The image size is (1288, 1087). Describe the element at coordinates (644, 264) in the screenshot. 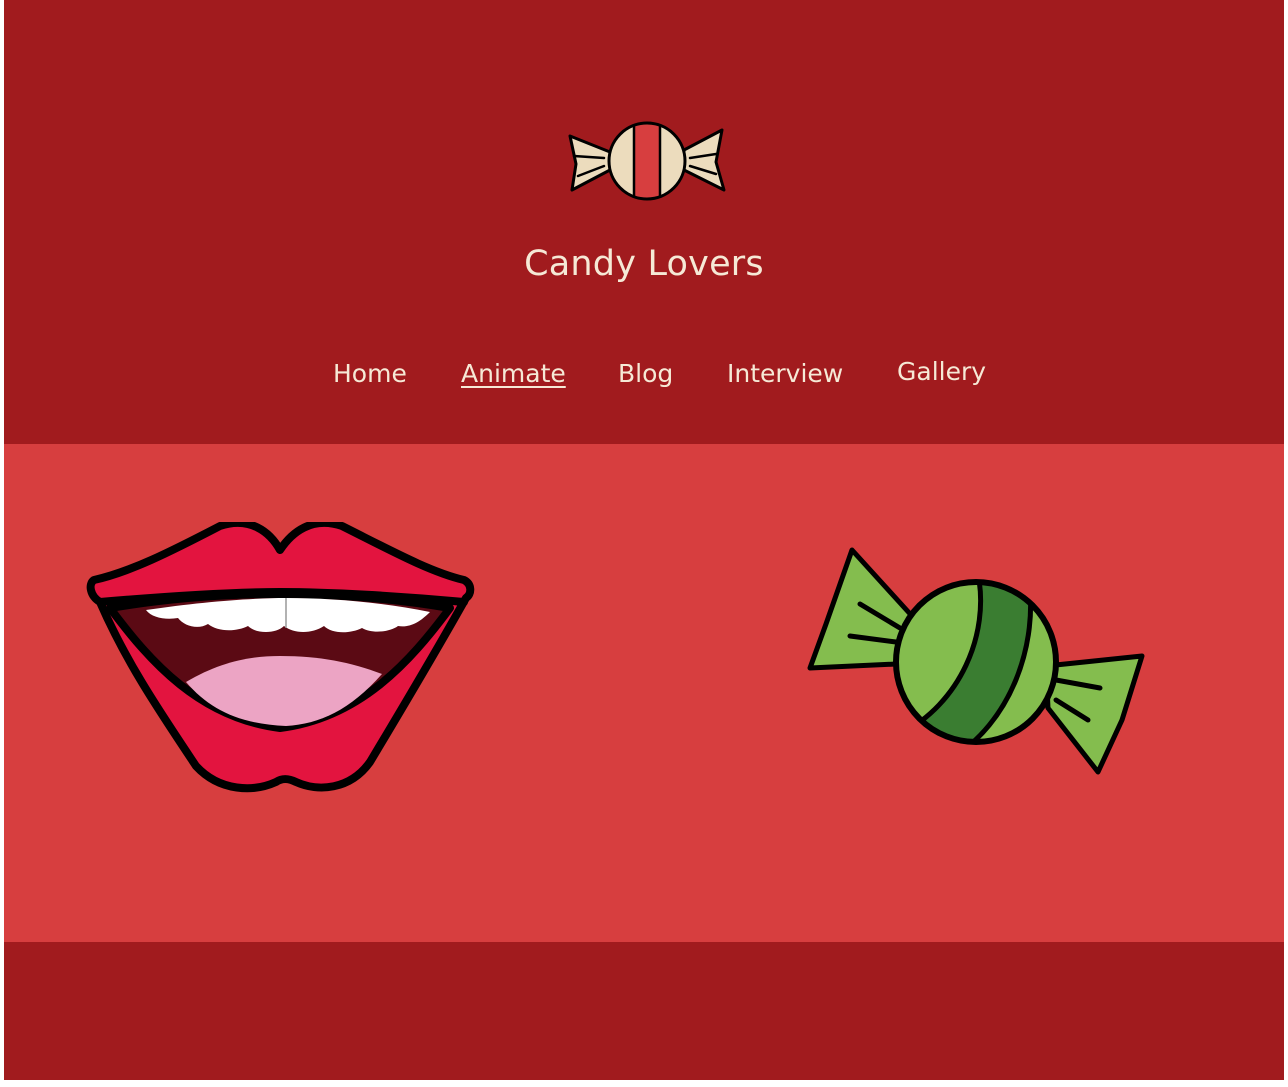

I see `site-title: Candy Lovers` at that location.